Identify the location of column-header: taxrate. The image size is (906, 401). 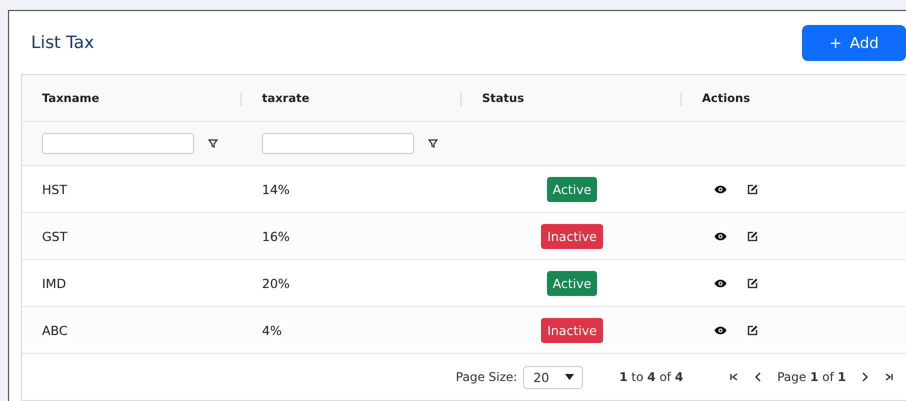
(286, 98).